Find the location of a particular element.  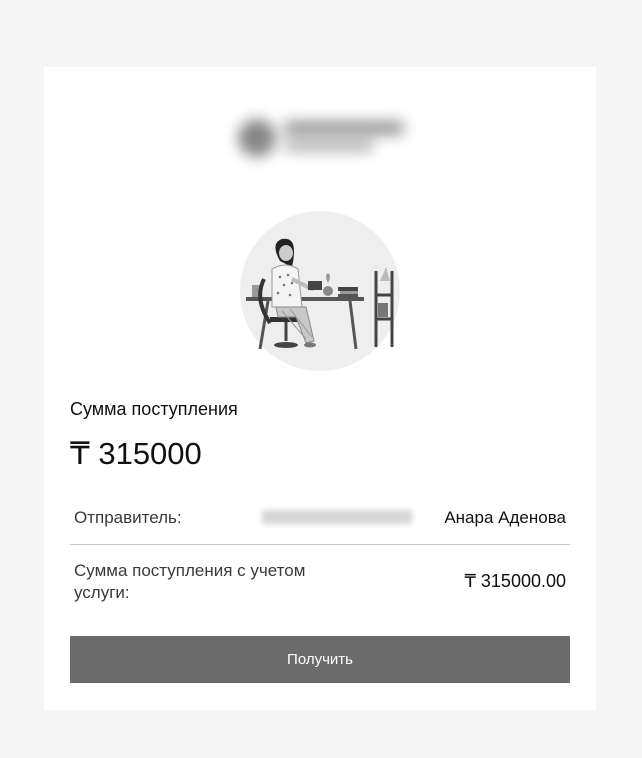

sender-masked-detail is located at coordinates (337, 517).